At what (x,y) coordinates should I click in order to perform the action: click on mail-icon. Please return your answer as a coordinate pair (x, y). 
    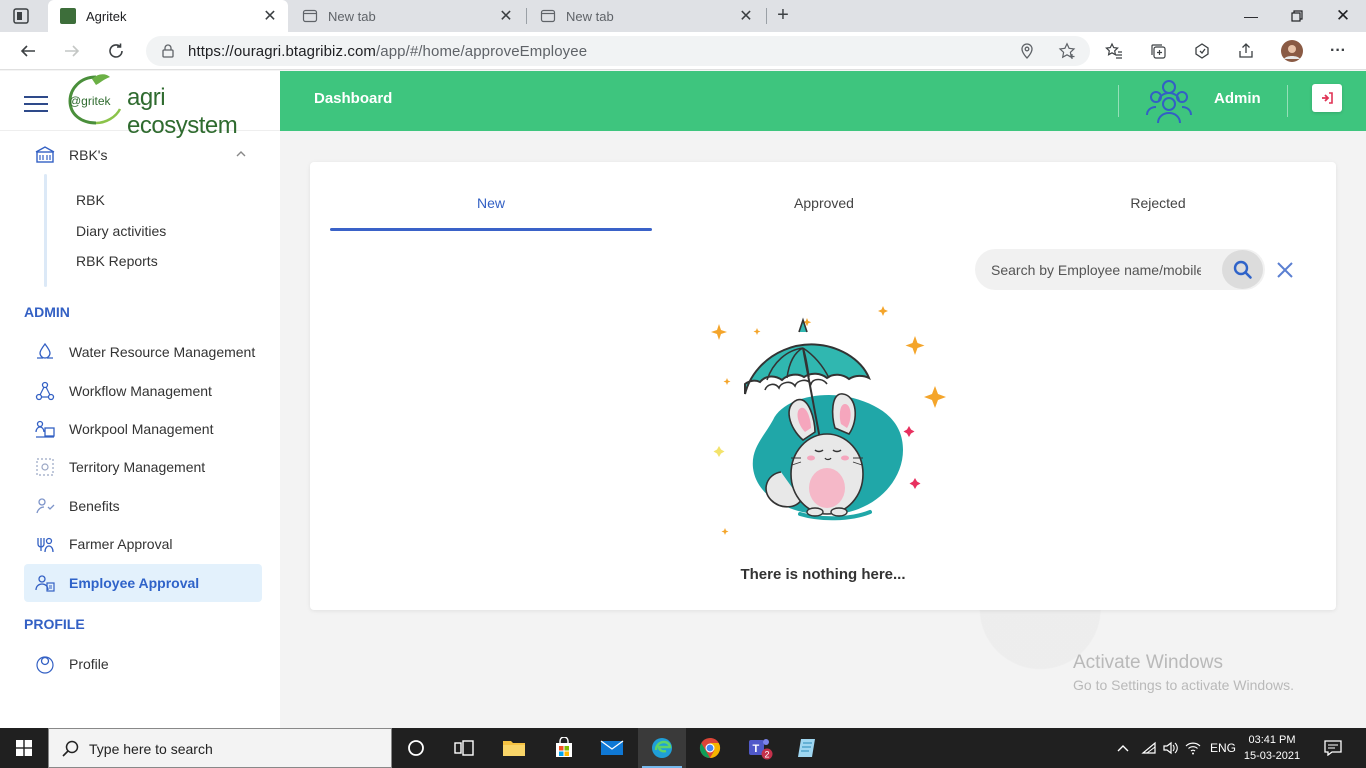
    Looking at the image, I should click on (612, 747).